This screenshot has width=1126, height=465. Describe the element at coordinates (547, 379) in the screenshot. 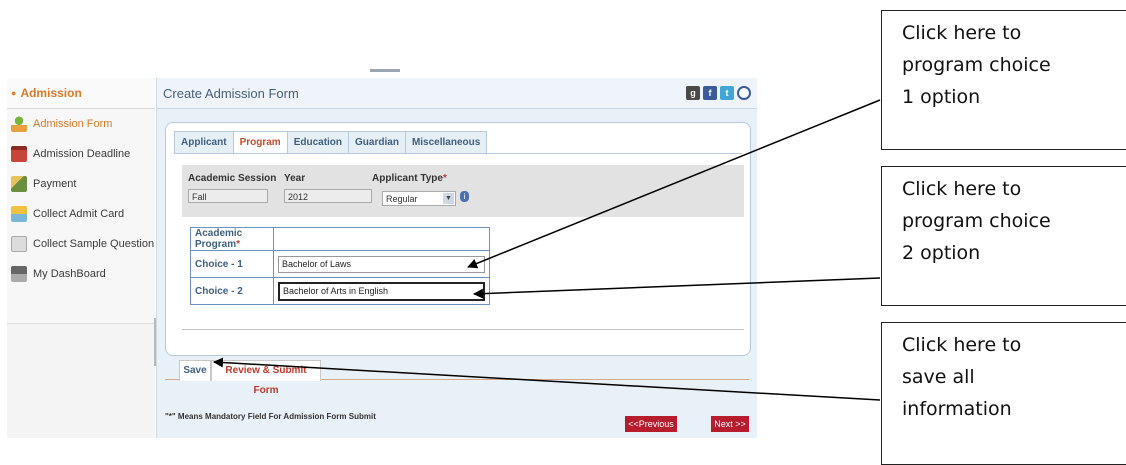

I see `arrow-save` at that location.